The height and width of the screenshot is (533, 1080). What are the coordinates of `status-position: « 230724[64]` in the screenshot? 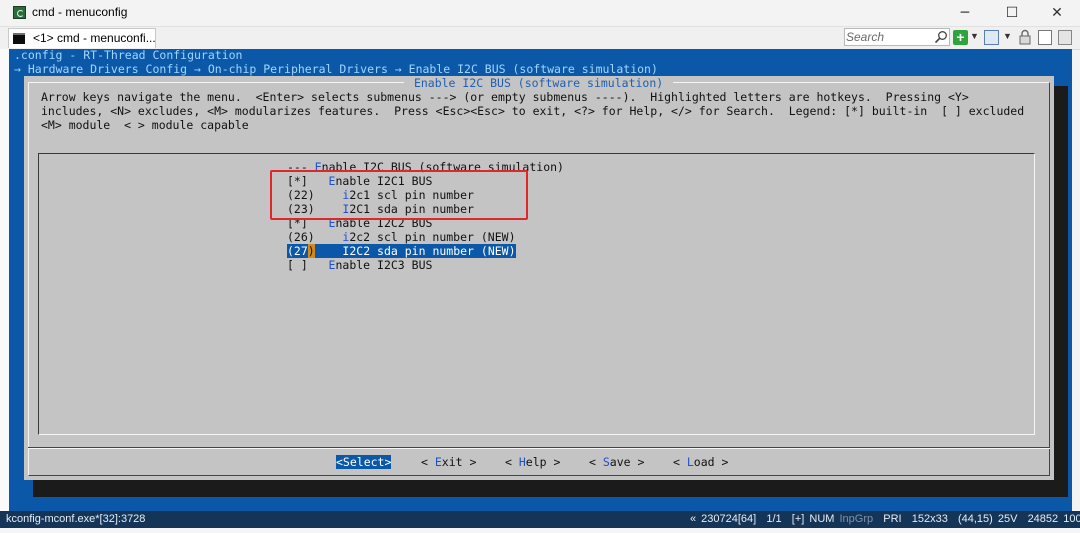 It's located at (723, 519).